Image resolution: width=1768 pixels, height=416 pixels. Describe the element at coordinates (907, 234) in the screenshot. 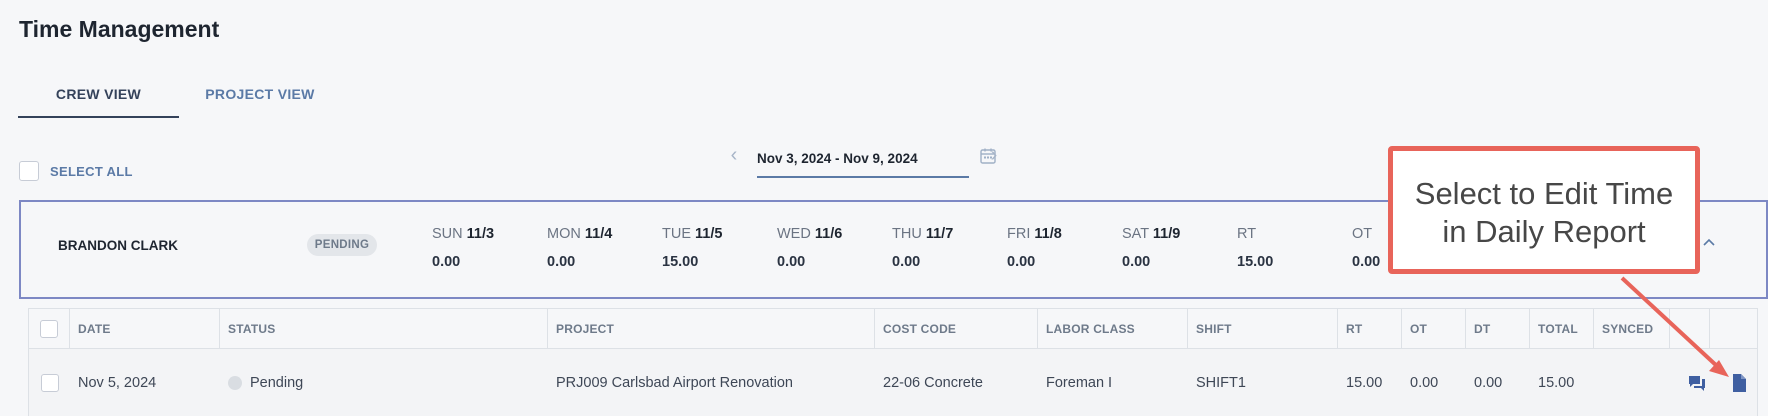

I see `day-dow: THU` at that location.